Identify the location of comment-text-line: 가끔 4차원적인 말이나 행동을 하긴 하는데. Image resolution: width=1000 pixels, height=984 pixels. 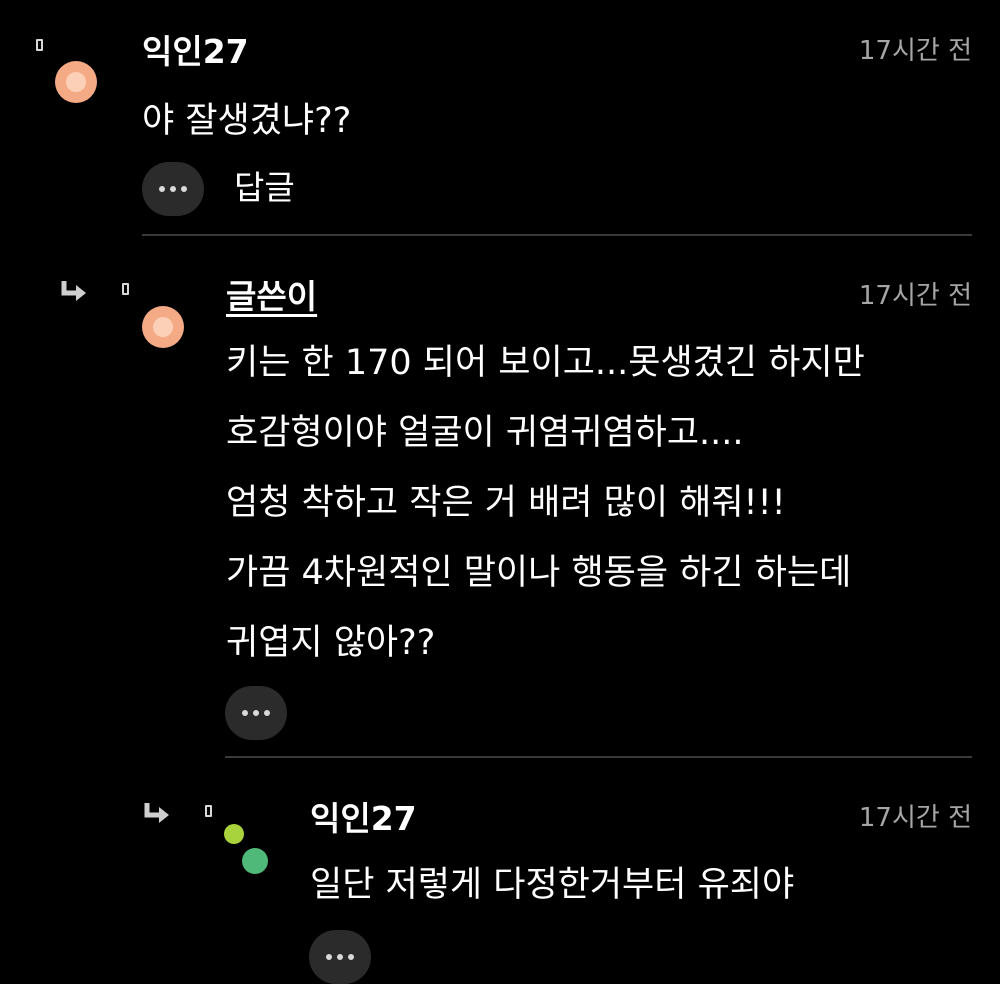
(539, 573).